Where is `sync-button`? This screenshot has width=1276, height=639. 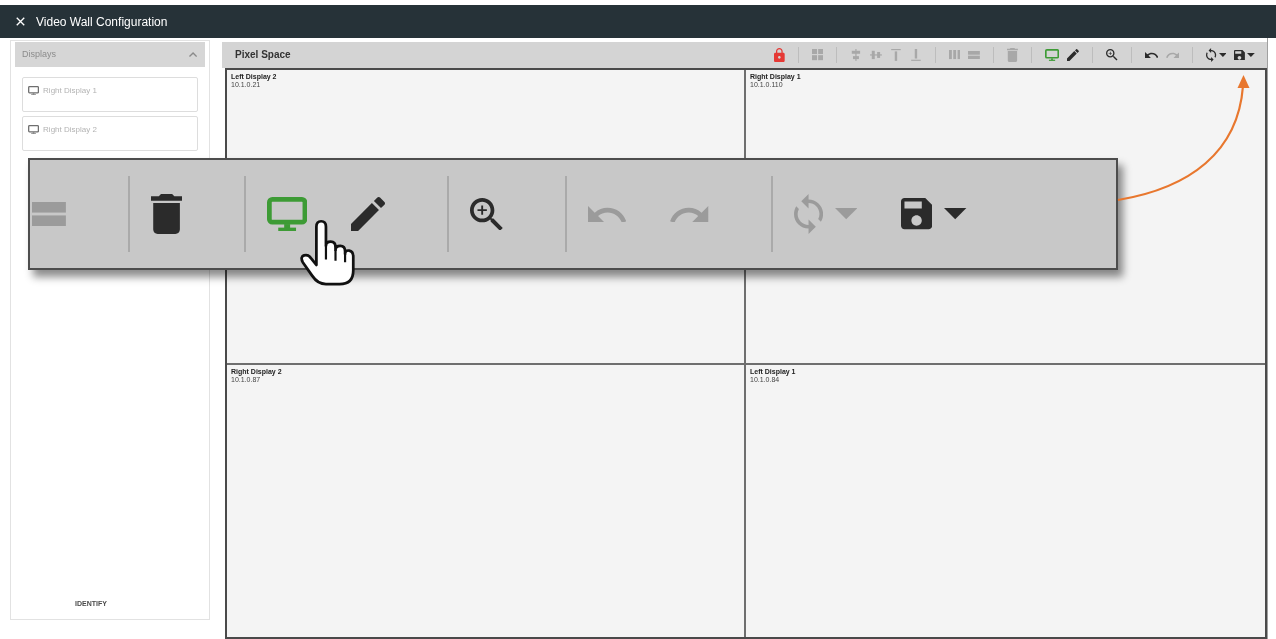 sync-button is located at coordinates (1216, 55).